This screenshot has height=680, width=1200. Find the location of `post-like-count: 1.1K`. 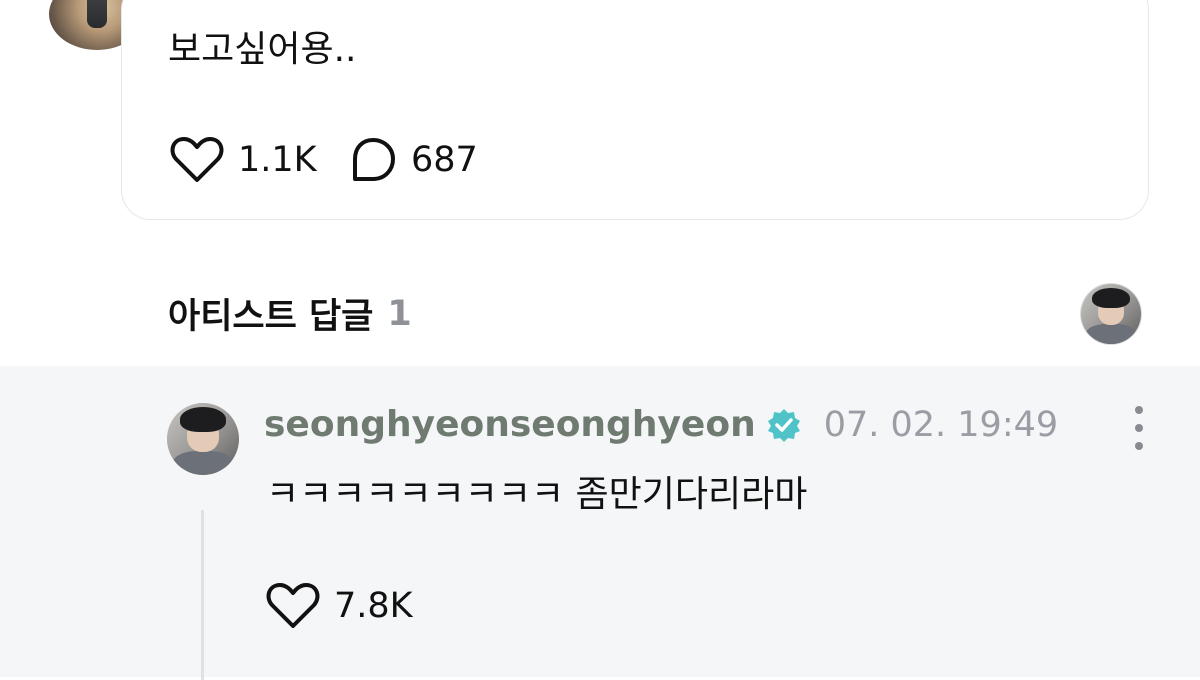

post-like-count: 1.1K is located at coordinates (277, 160).